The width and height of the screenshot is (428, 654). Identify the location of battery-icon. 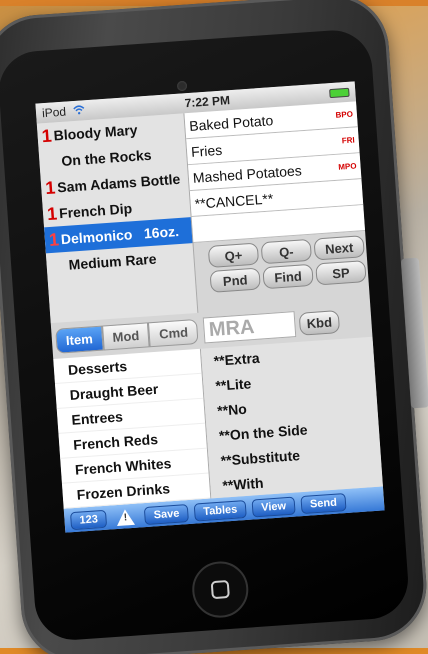
(339, 92).